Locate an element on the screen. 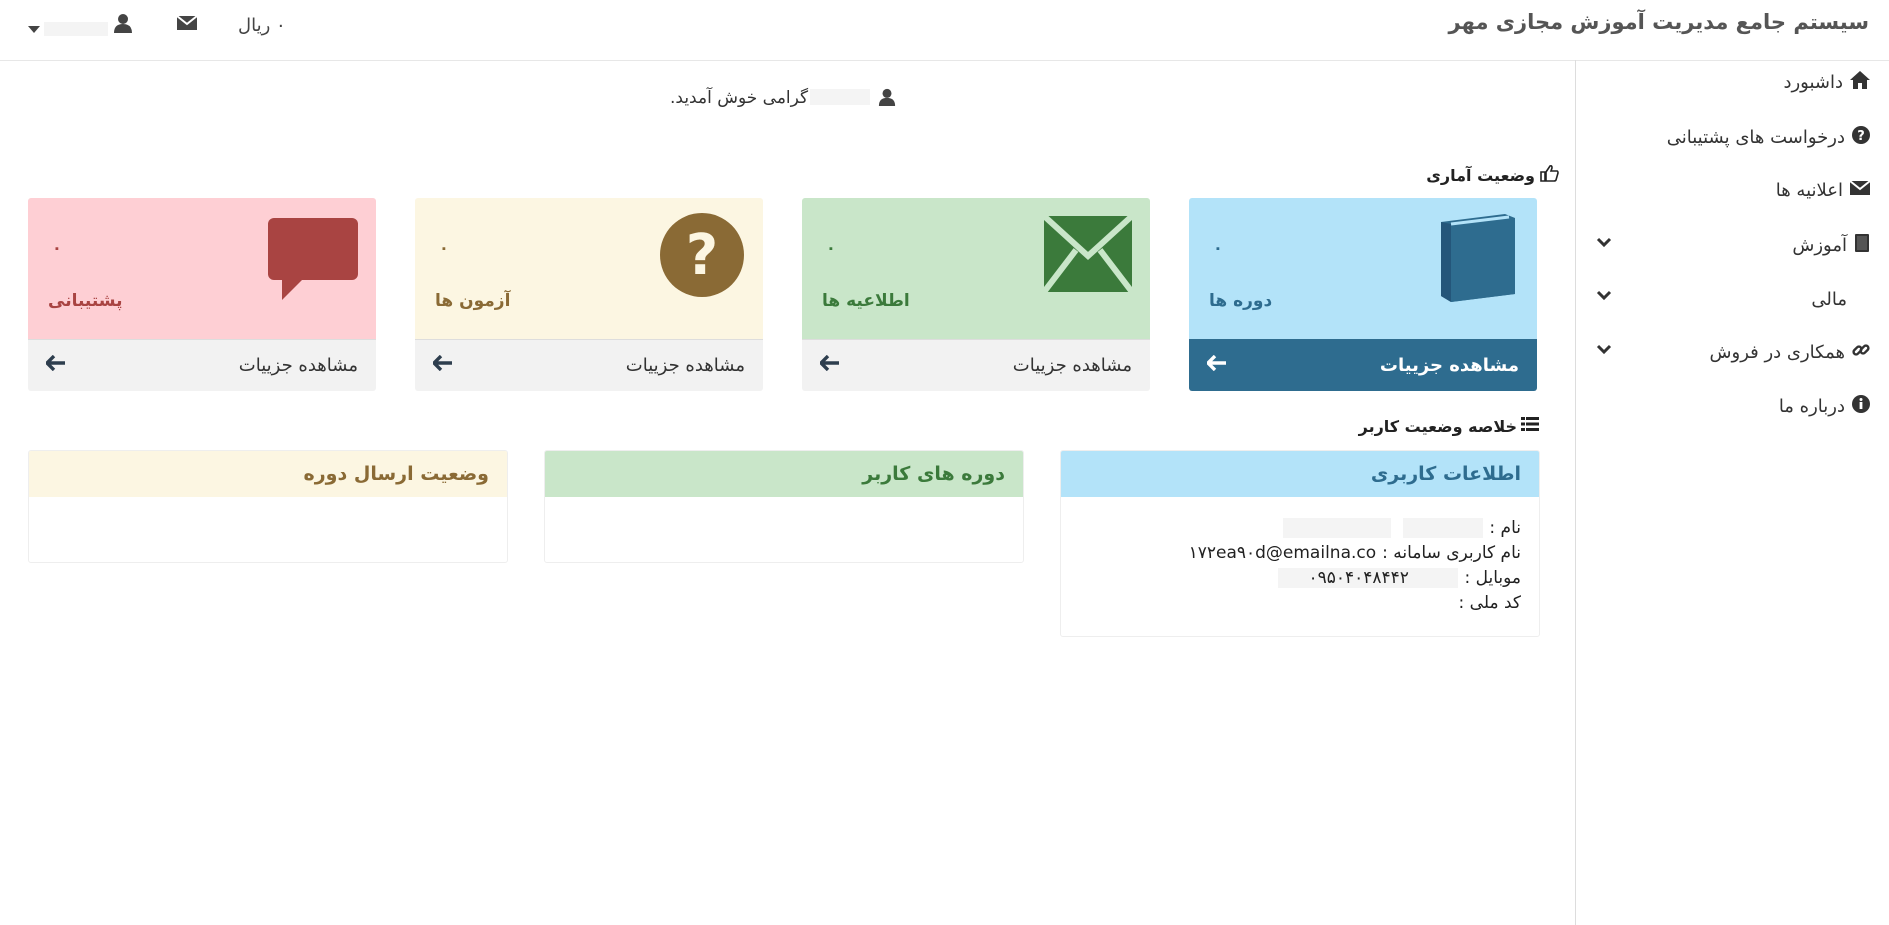 The image size is (1889, 925). caret-down-icon is located at coordinates (34, 28).